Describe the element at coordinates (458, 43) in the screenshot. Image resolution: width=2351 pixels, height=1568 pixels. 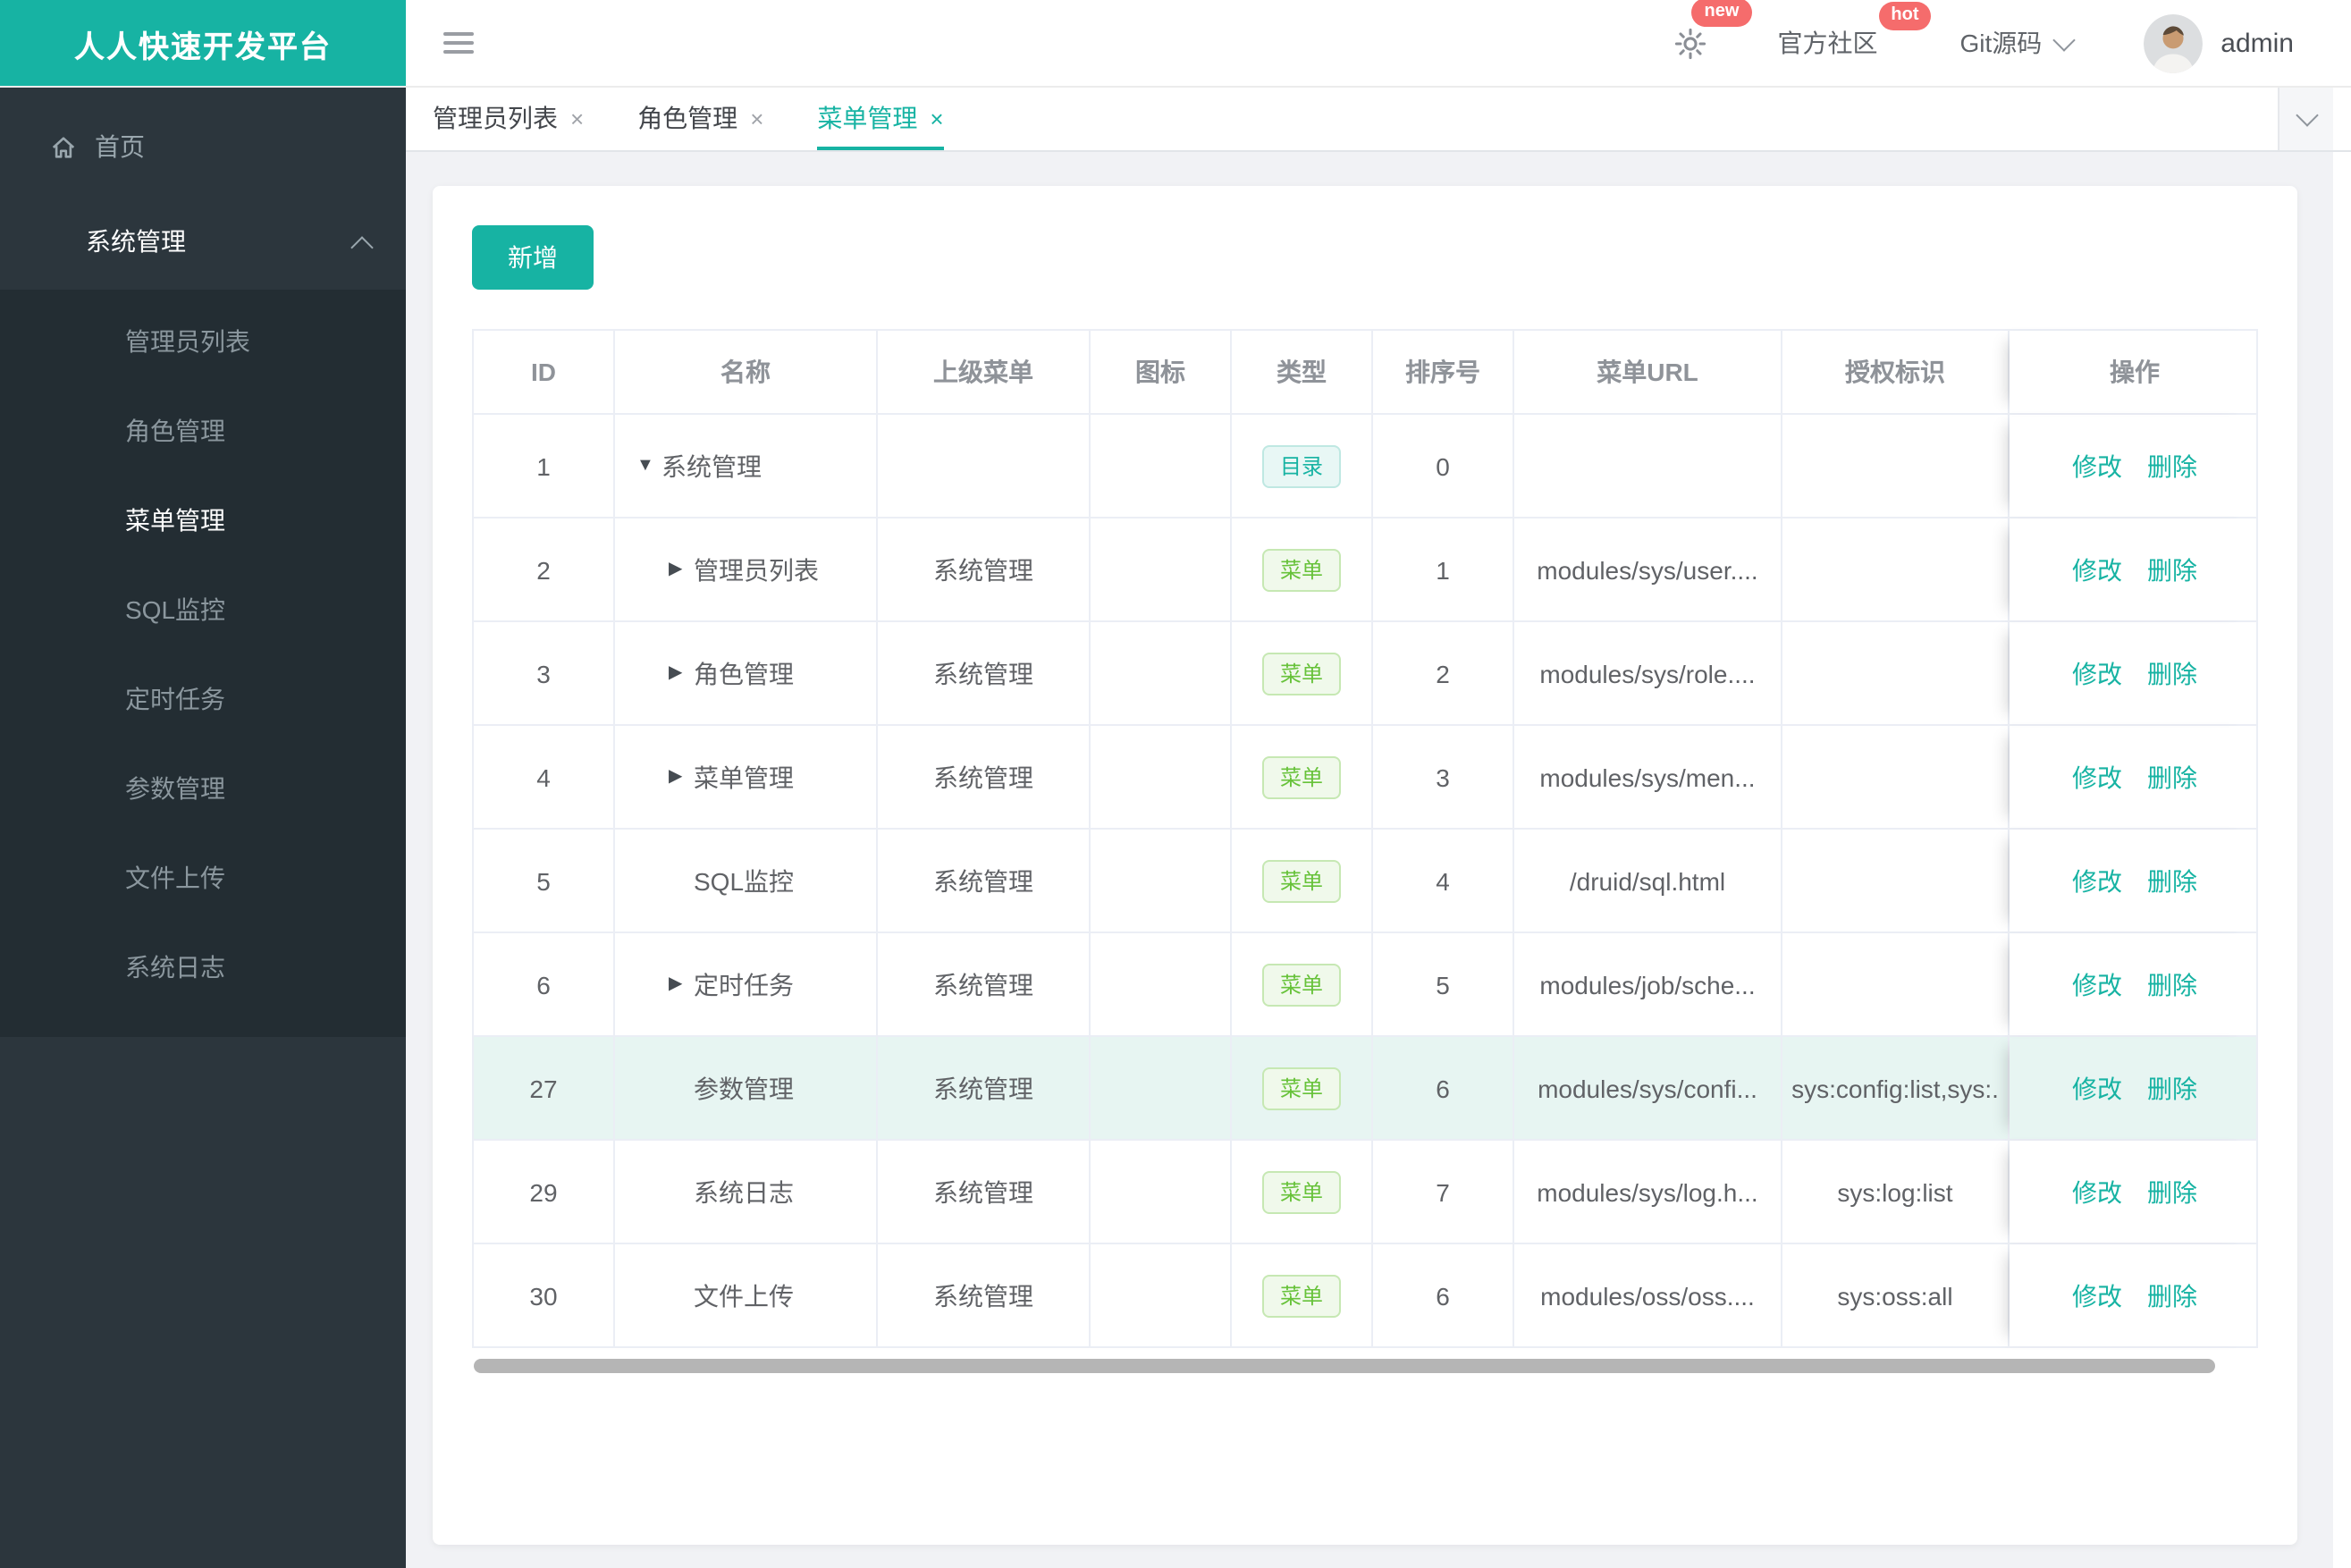
I see `sidebar-toggle-icon` at that location.